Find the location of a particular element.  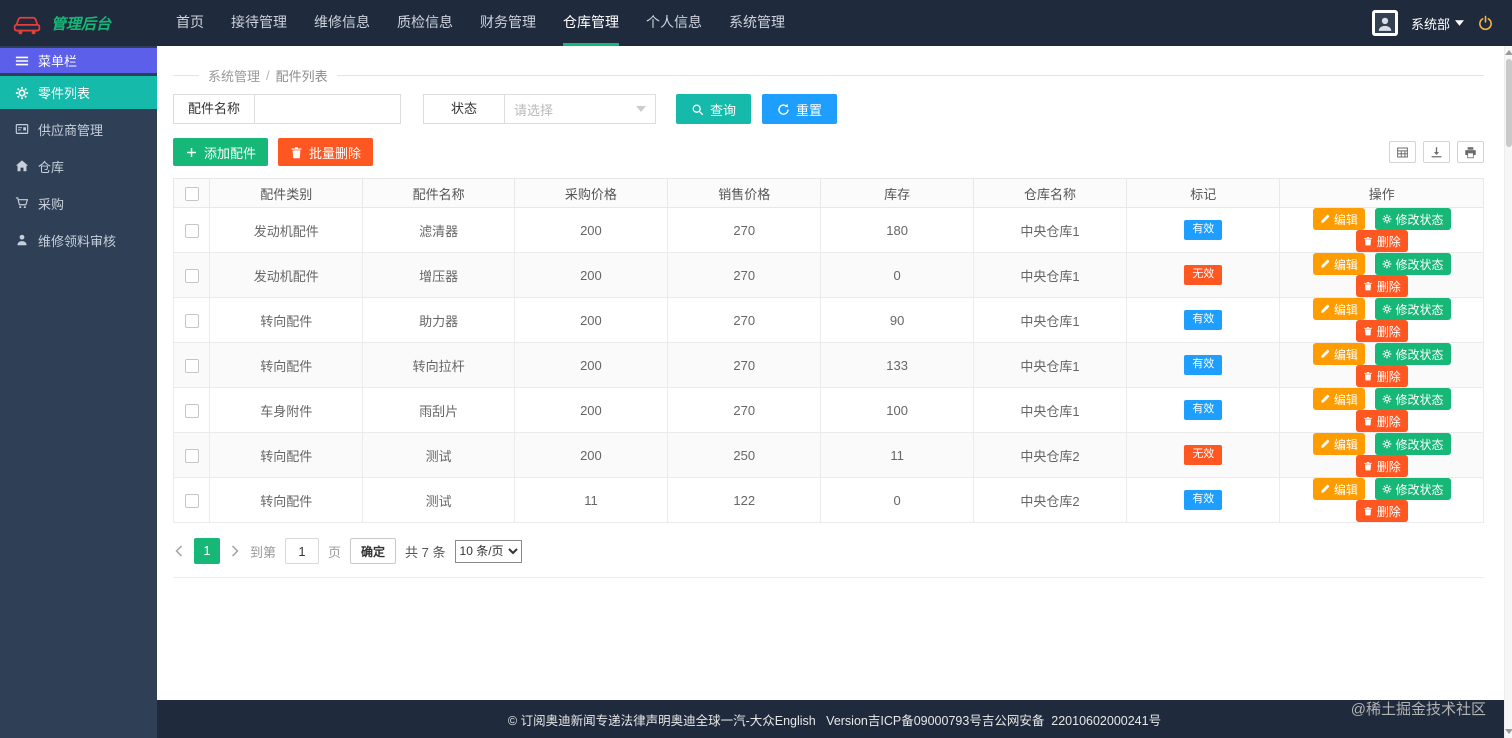

add-part-button: 添加配件 is located at coordinates (221, 152).